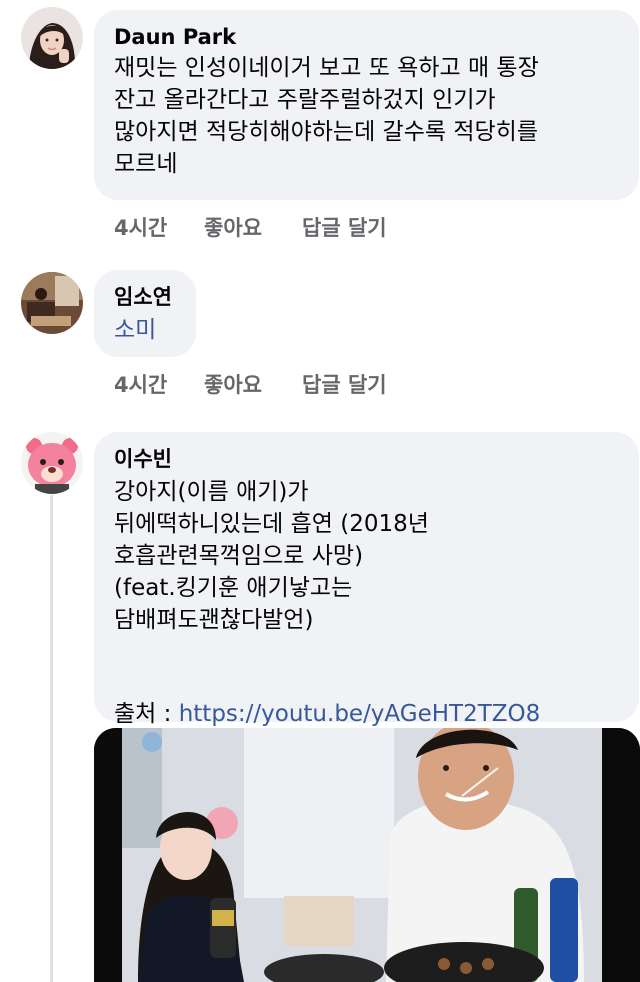 Image resolution: width=640 pixels, height=982 pixels. What do you see at coordinates (146, 714) in the screenshot?
I see `source-label: 출처 :` at bounding box center [146, 714].